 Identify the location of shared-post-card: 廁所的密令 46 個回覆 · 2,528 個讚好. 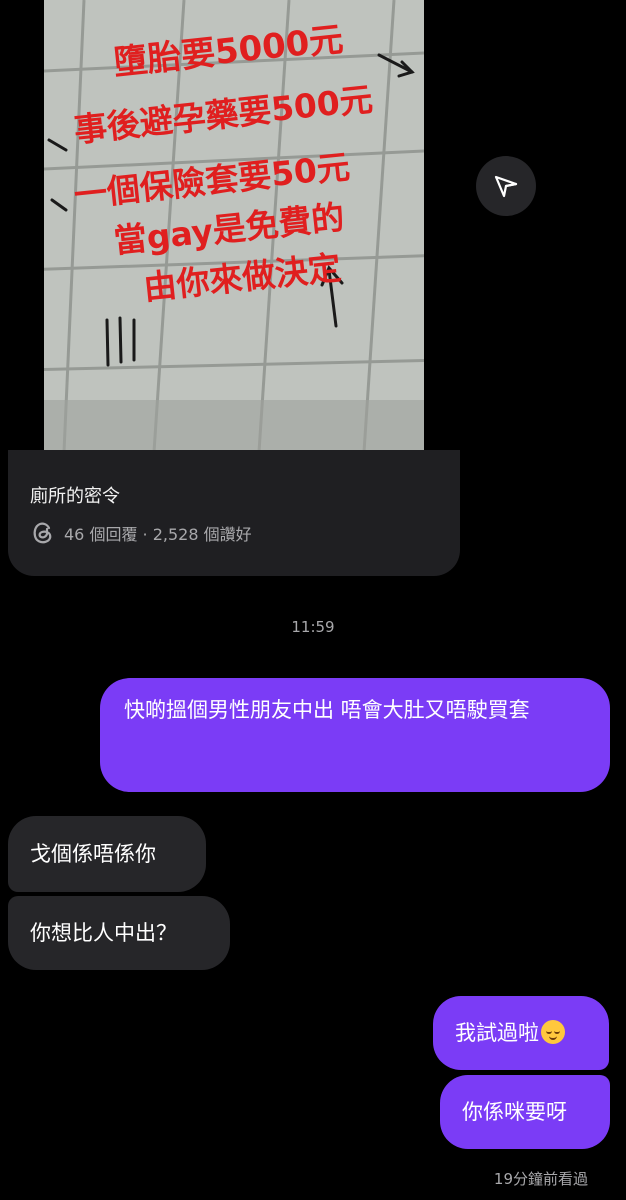
(234, 513).